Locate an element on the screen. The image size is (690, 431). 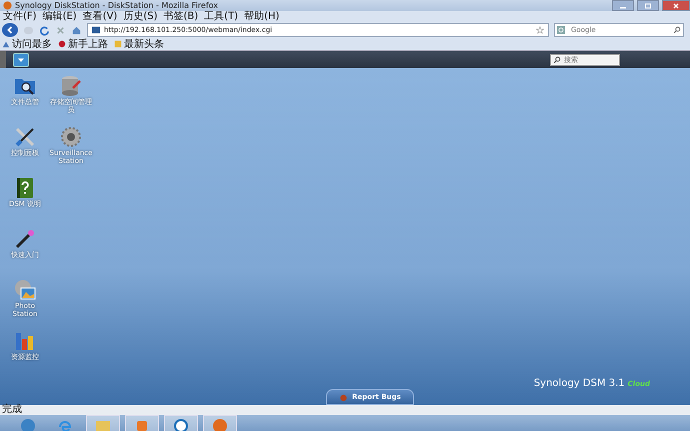
tools-icon is located at coordinates (25, 137).